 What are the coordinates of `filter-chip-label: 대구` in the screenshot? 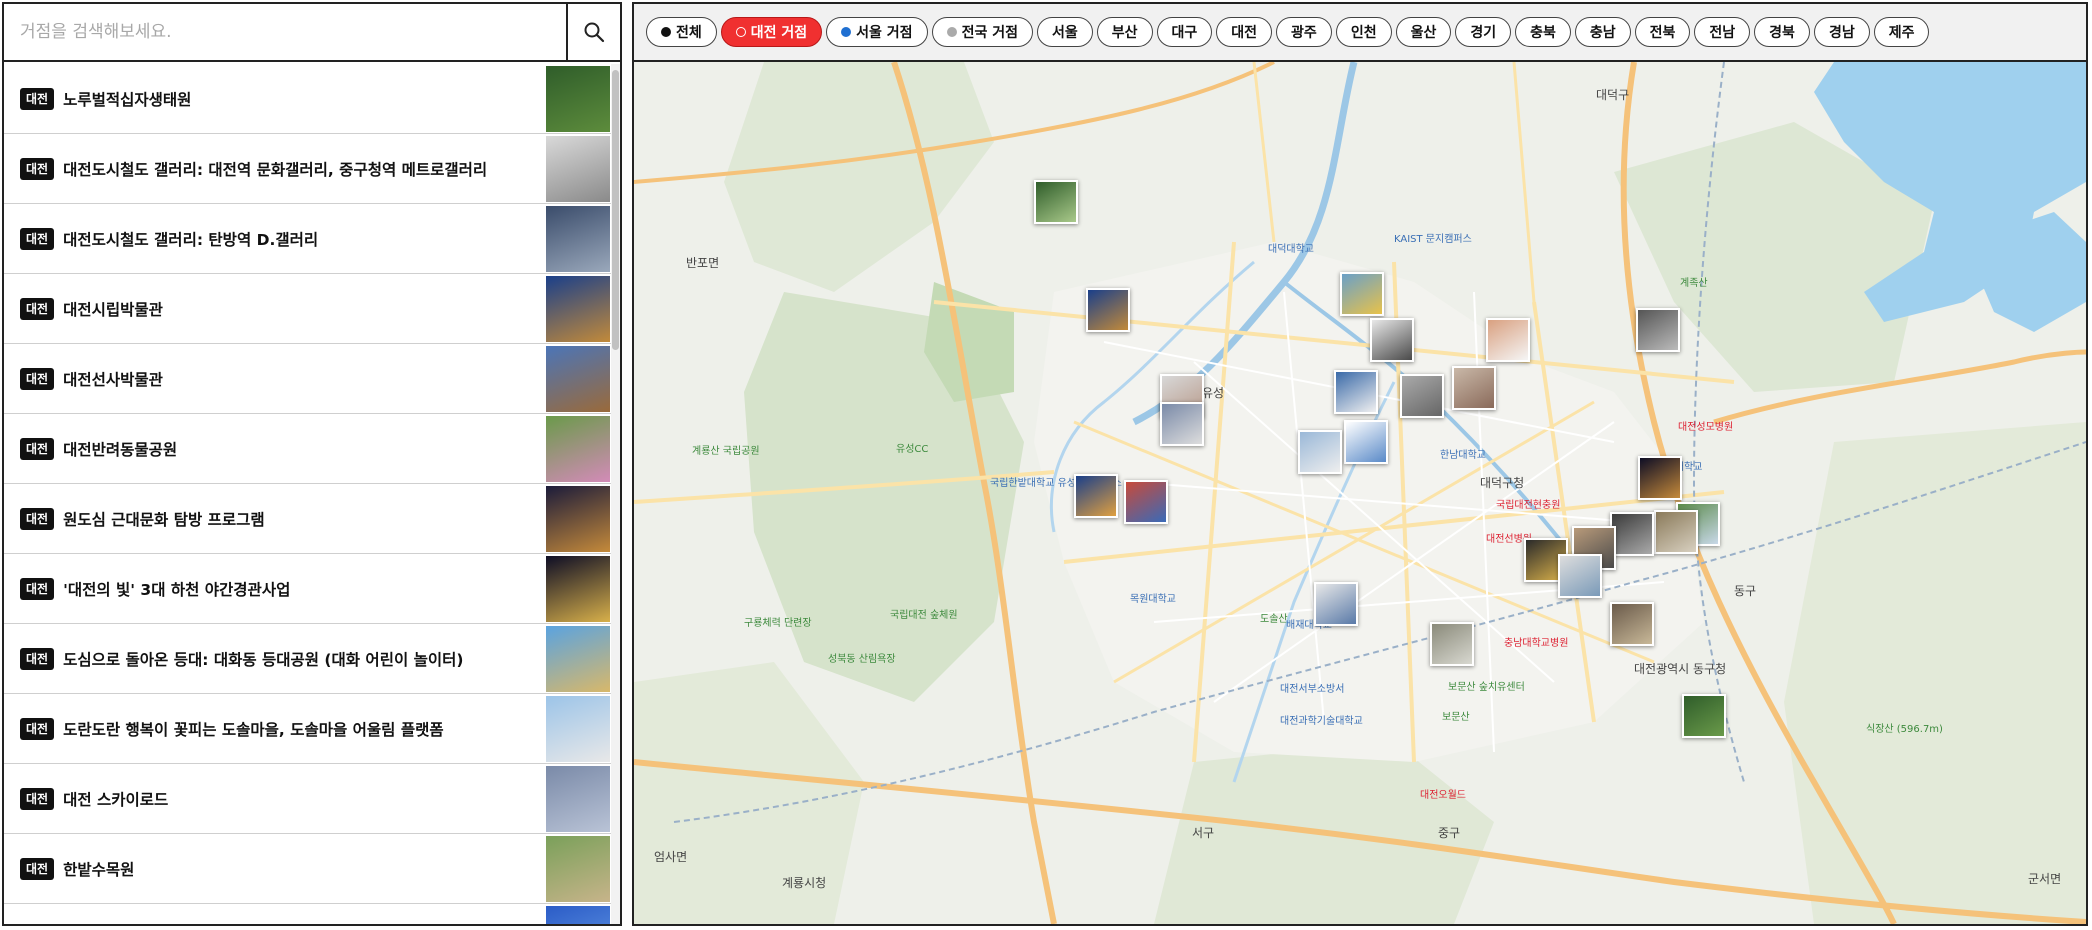 It's located at (1184, 33).